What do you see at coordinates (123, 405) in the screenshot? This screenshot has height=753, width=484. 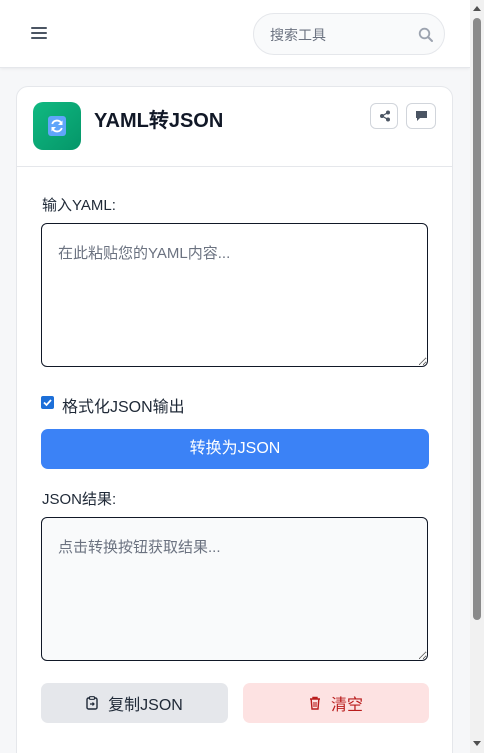 I see `format-json-label: 格式化JSON输出` at bounding box center [123, 405].